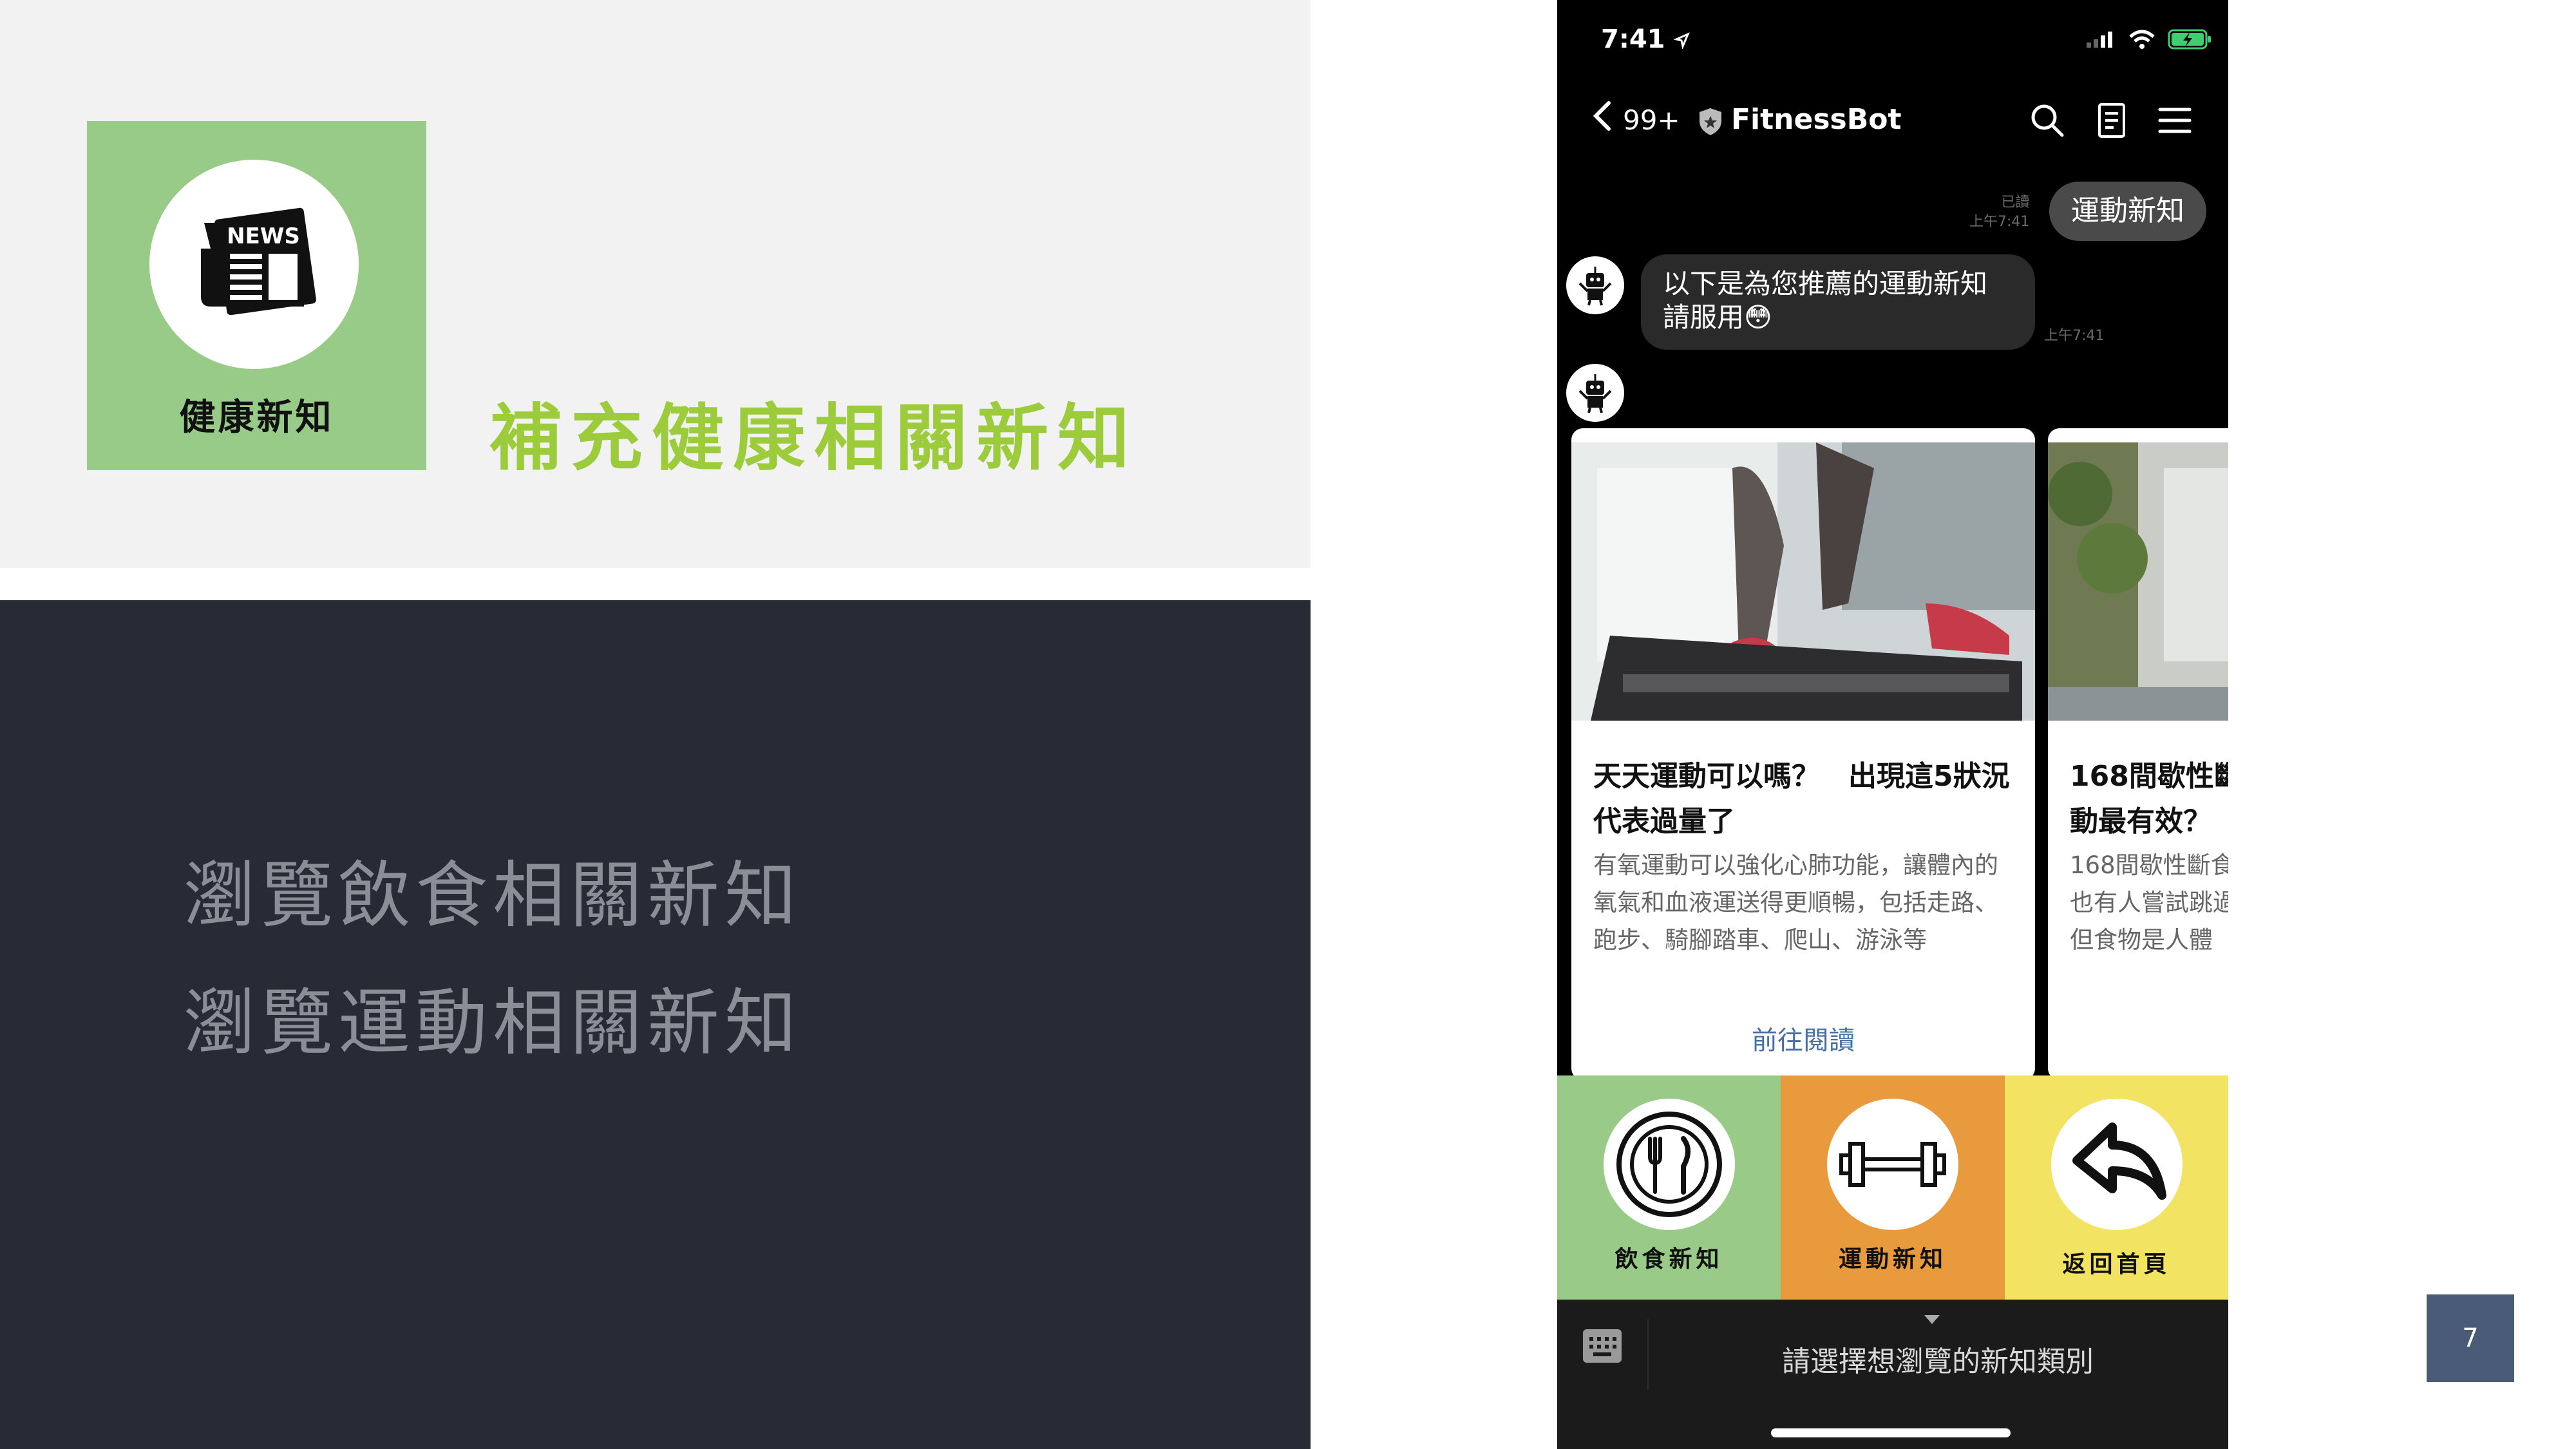 The image size is (2576, 1449). Describe the element at coordinates (2119, 1161) in the screenshot. I see `return-arrow-icon` at that location.